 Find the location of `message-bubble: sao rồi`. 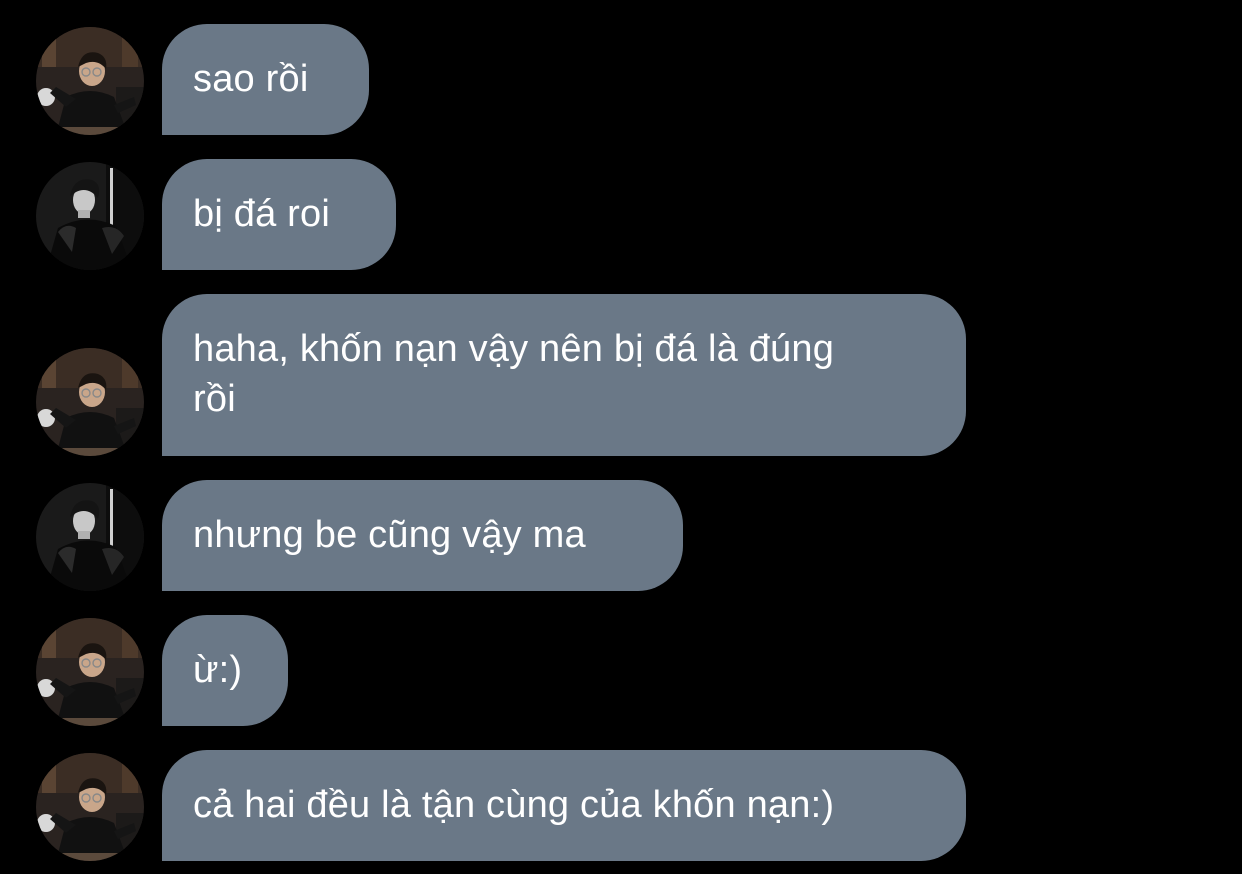

message-bubble: sao rồi is located at coordinates (265, 79).